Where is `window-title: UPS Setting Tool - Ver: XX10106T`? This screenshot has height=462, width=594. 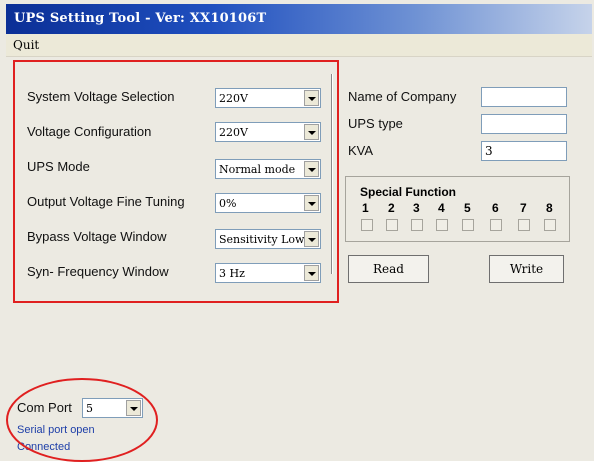 window-title: UPS Setting Tool - Ver: XX10106T is located at coordinates (140, 18).